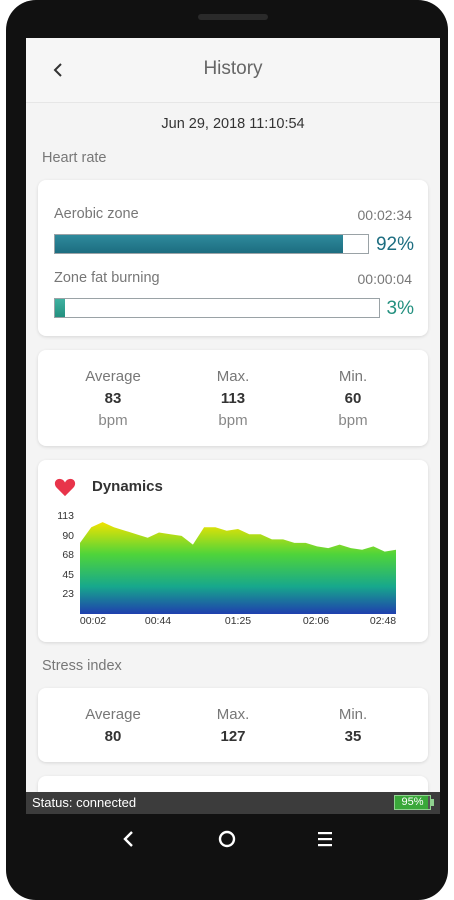 The image size is (454, 900). I want to click on x-tick-label: 01:25, so click(238, 621).